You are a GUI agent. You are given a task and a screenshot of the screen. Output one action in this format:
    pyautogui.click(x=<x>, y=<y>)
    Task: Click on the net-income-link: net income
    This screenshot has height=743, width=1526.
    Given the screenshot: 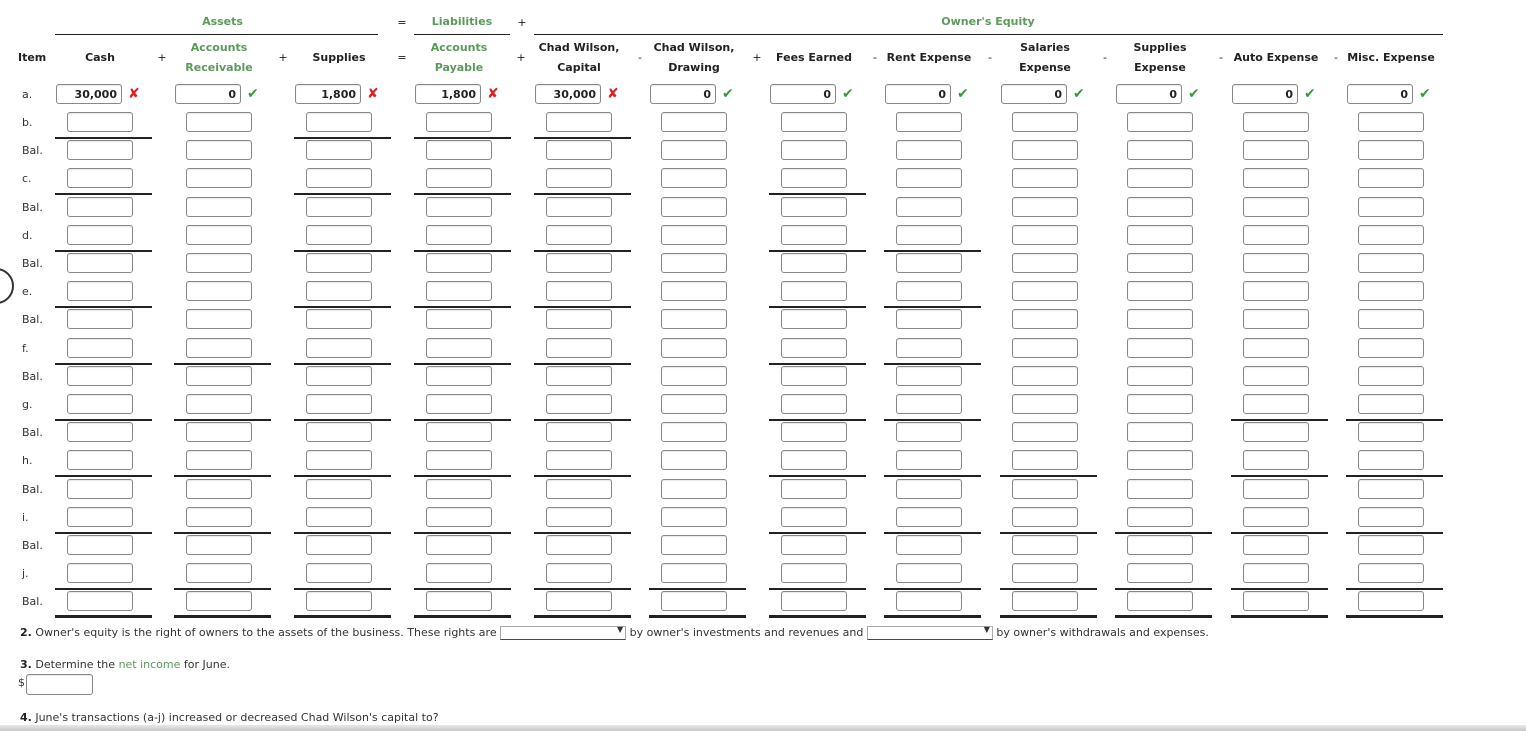 What is the action you would take?
    pyautogui.click(x=150, y=664)
    